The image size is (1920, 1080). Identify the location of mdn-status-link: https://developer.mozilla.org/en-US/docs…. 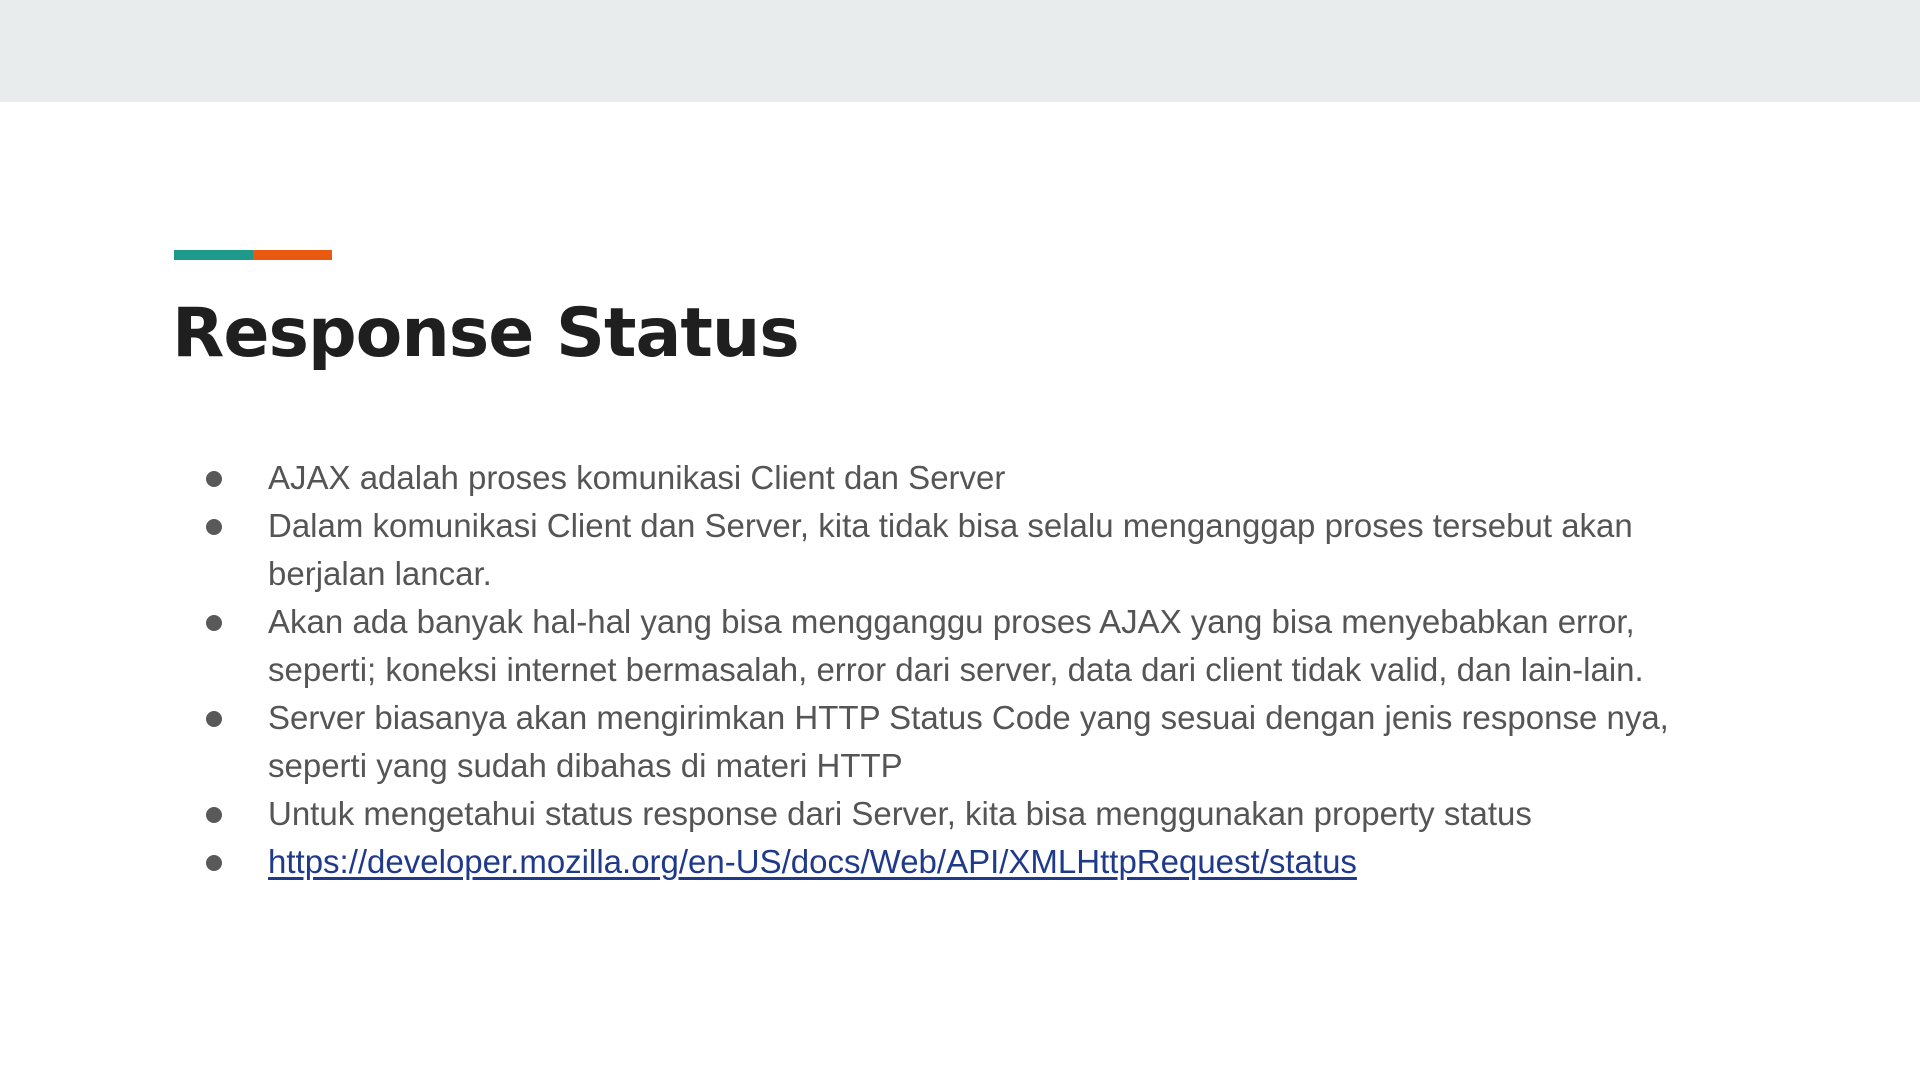
(812, 861).